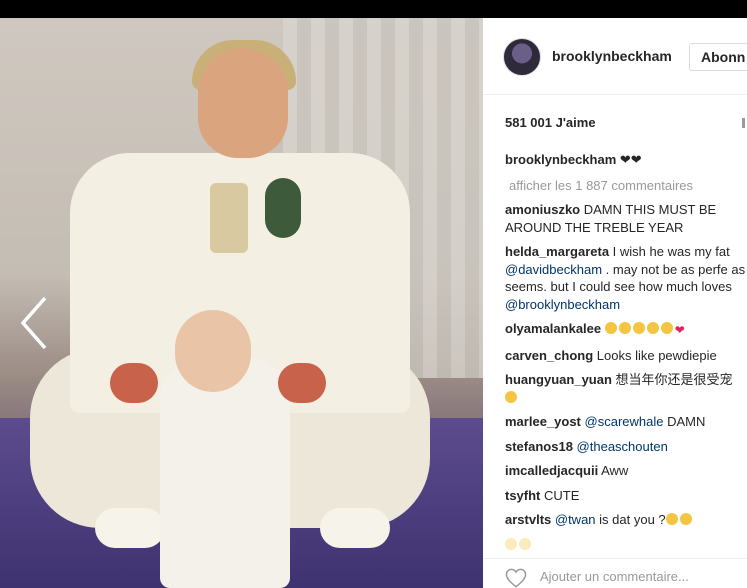  I want to click on comment-item: marlee_yost @scarewhale DAMN, so click(626, 422).